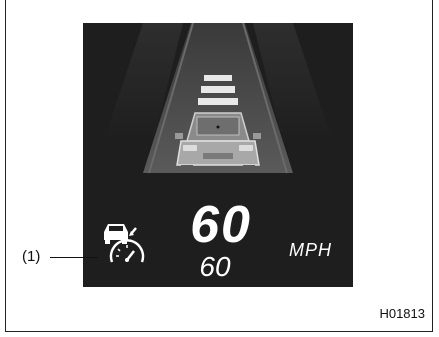  I want to click on speed-unit: MPH, so click(310, 250).